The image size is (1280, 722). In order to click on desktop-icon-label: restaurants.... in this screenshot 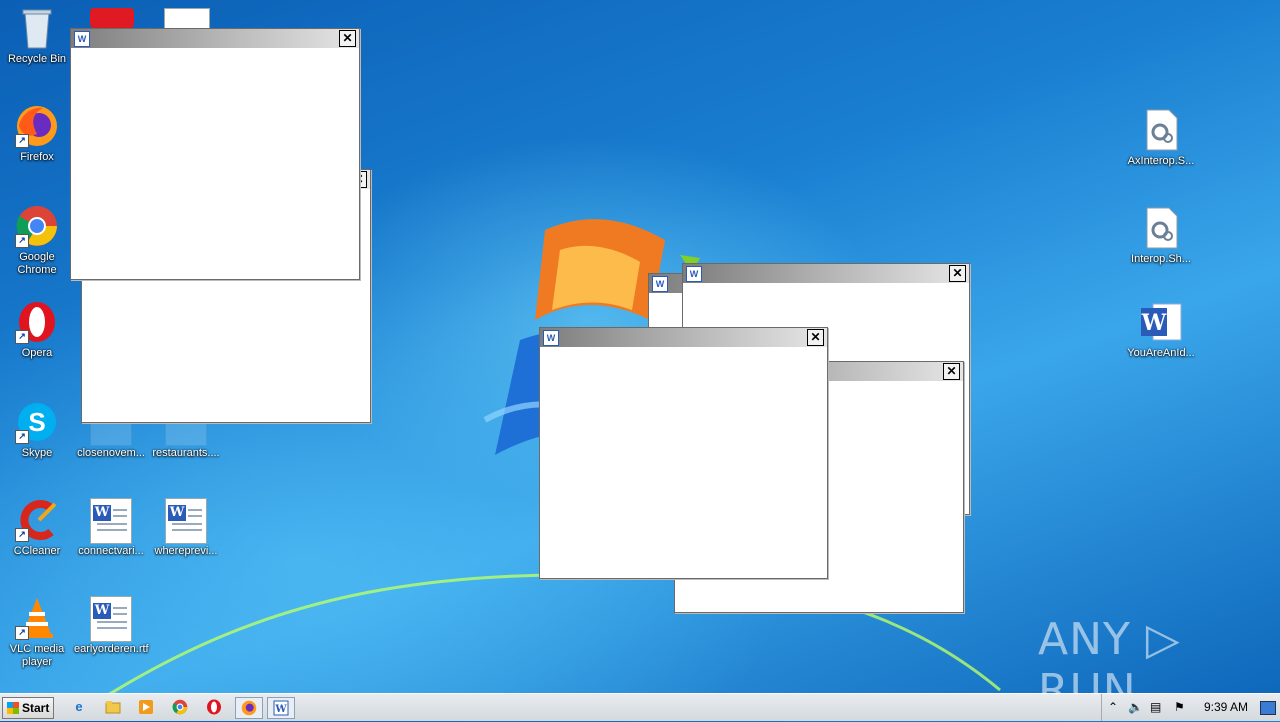, I will do `click(186, 453)`.